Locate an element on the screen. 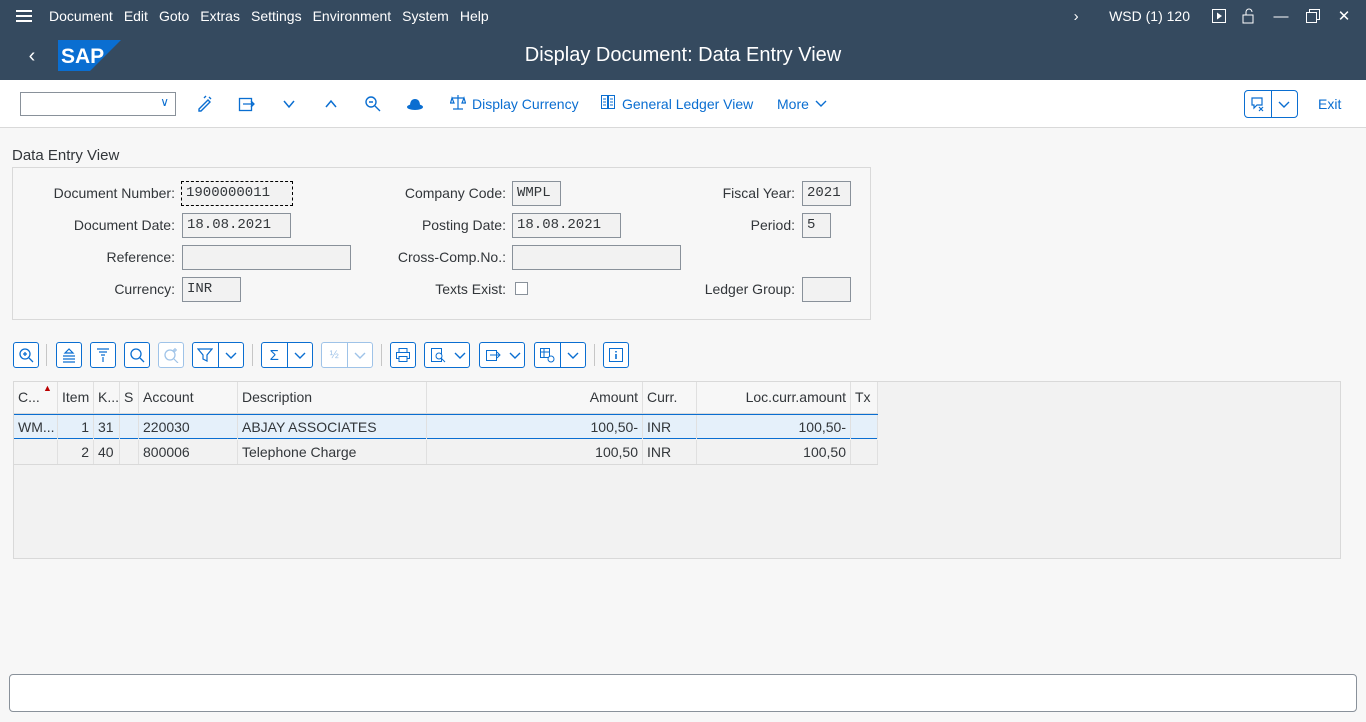 The image size is (1366, 722). posting-date-label: Posting Date: is located at coordinates (463, 225).